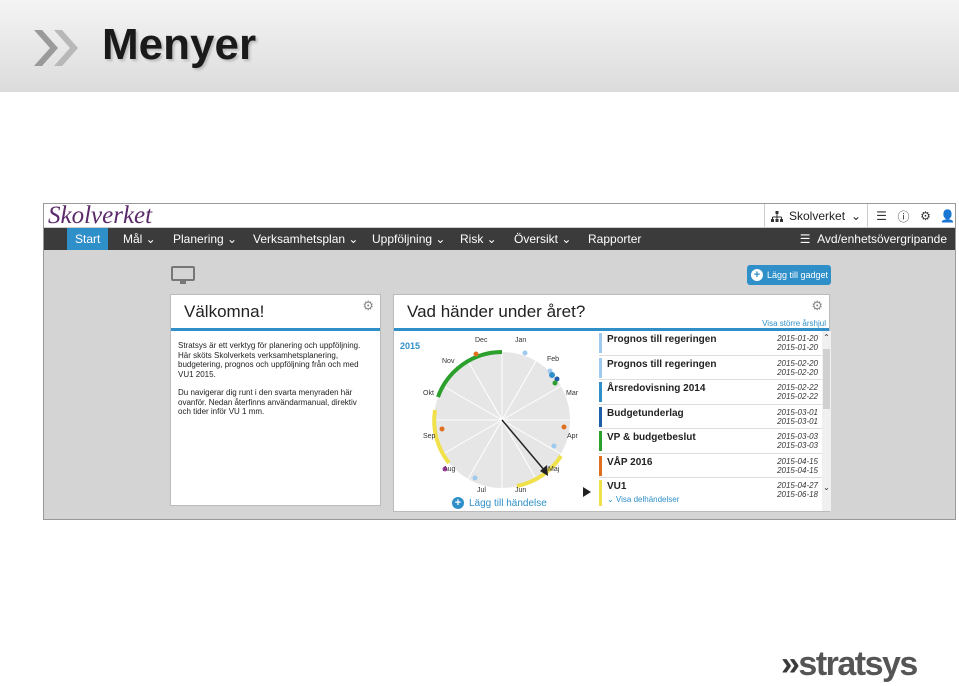 The image size is (959, 686). Describe the element at coordinates (794, 323) in the screenshot. I see `show-larger-wheel-link: Visa större årshjul` at that location.